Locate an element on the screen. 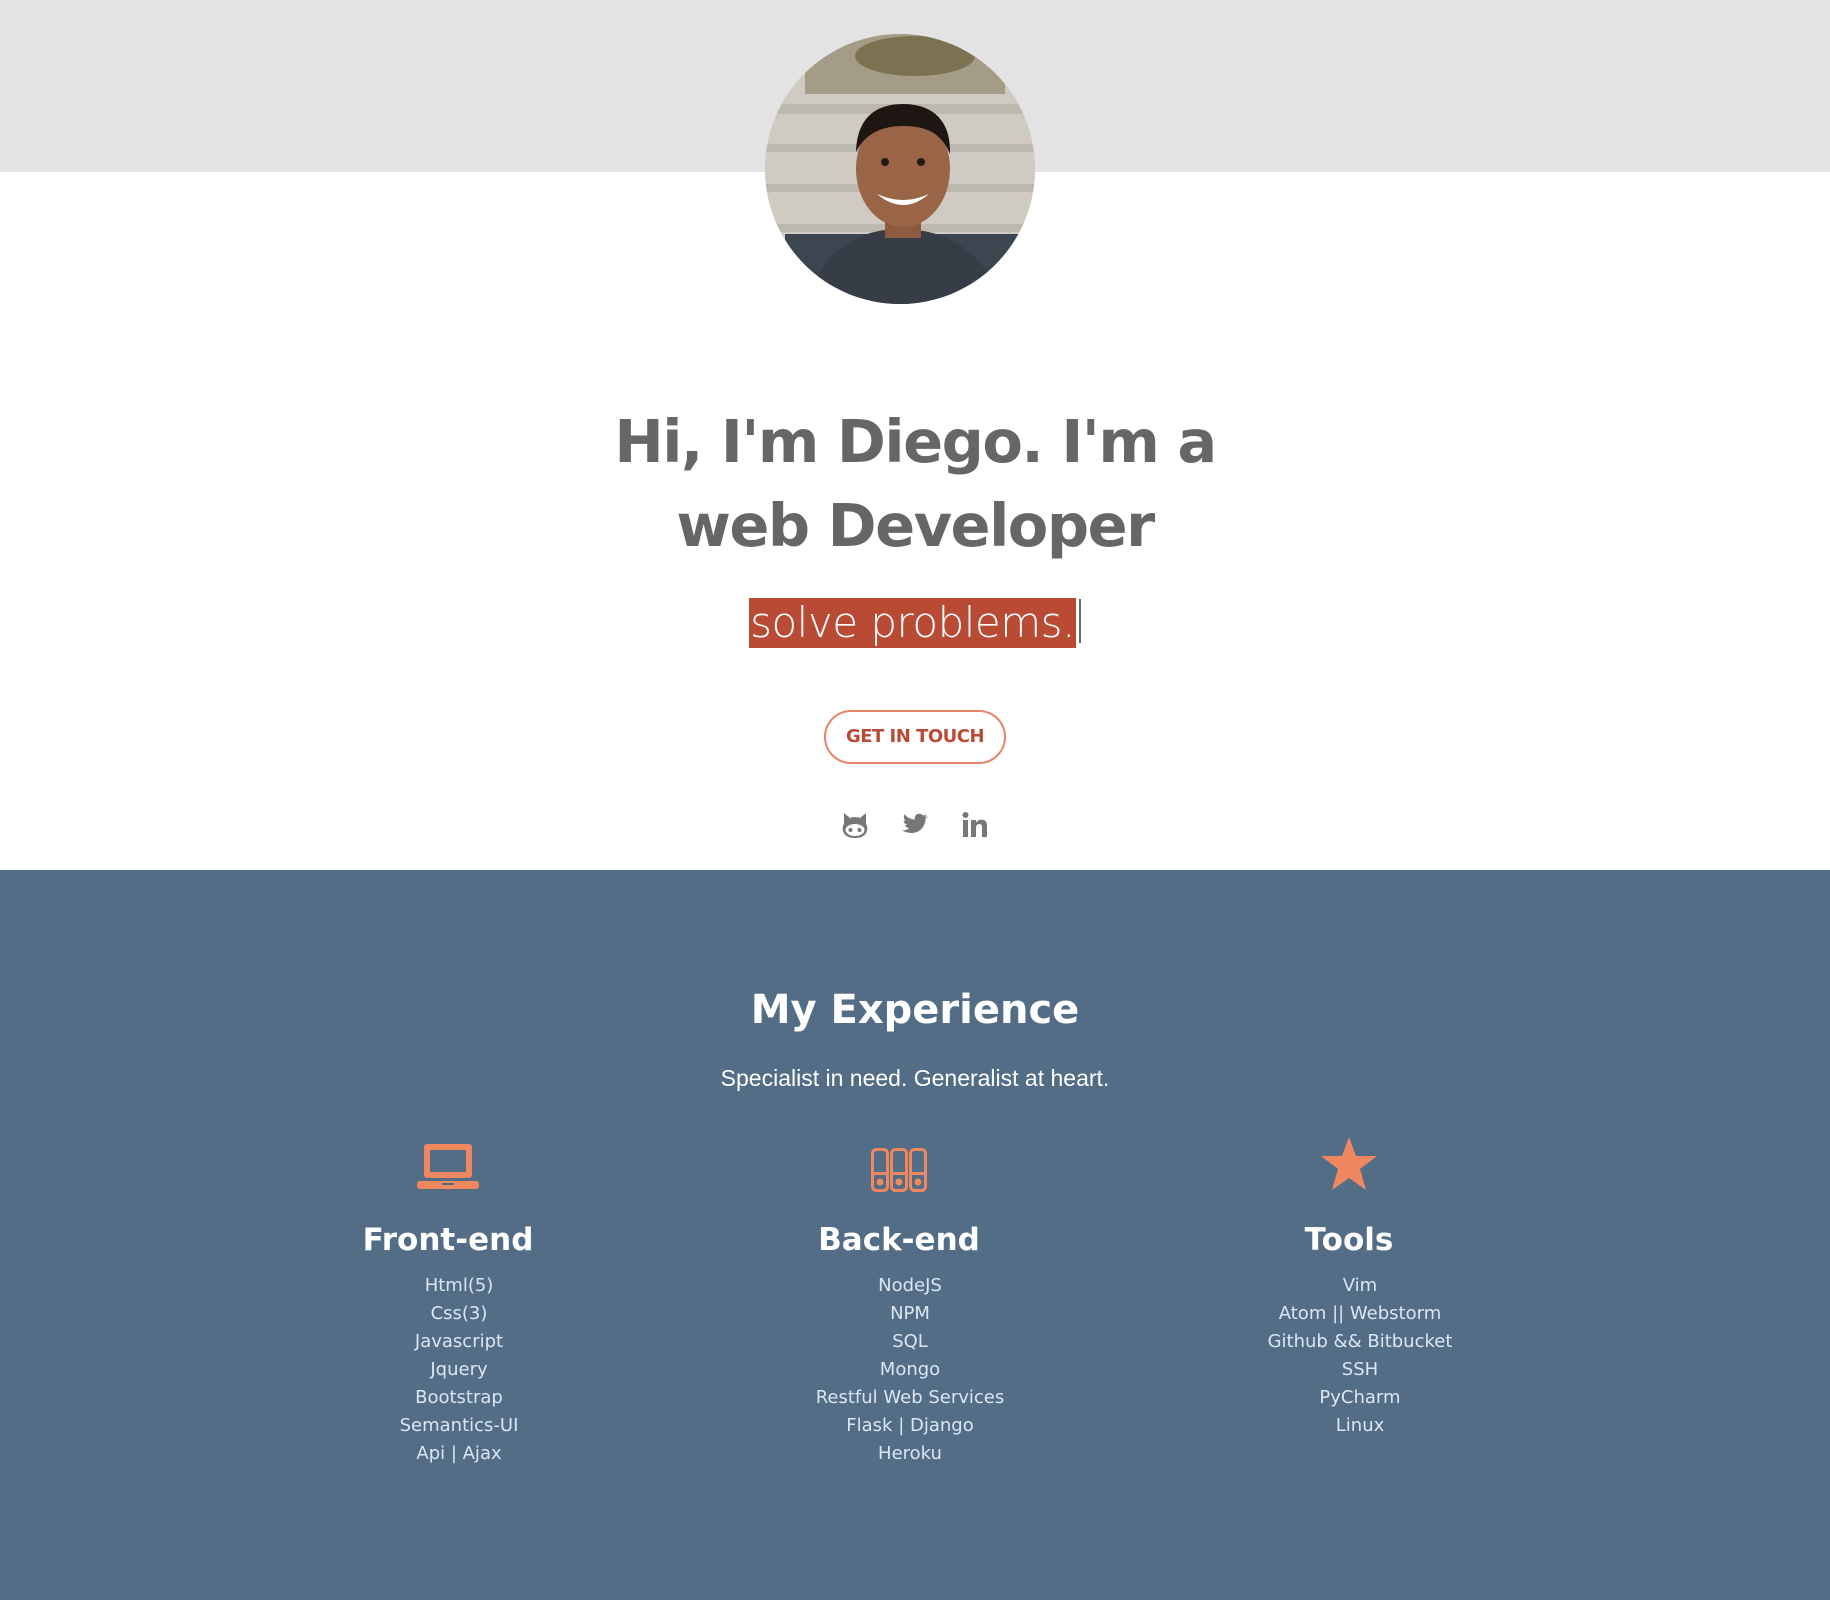 This screenshot has width=1830, height=1600. star-icon is located at coordinates (1349, 1162).